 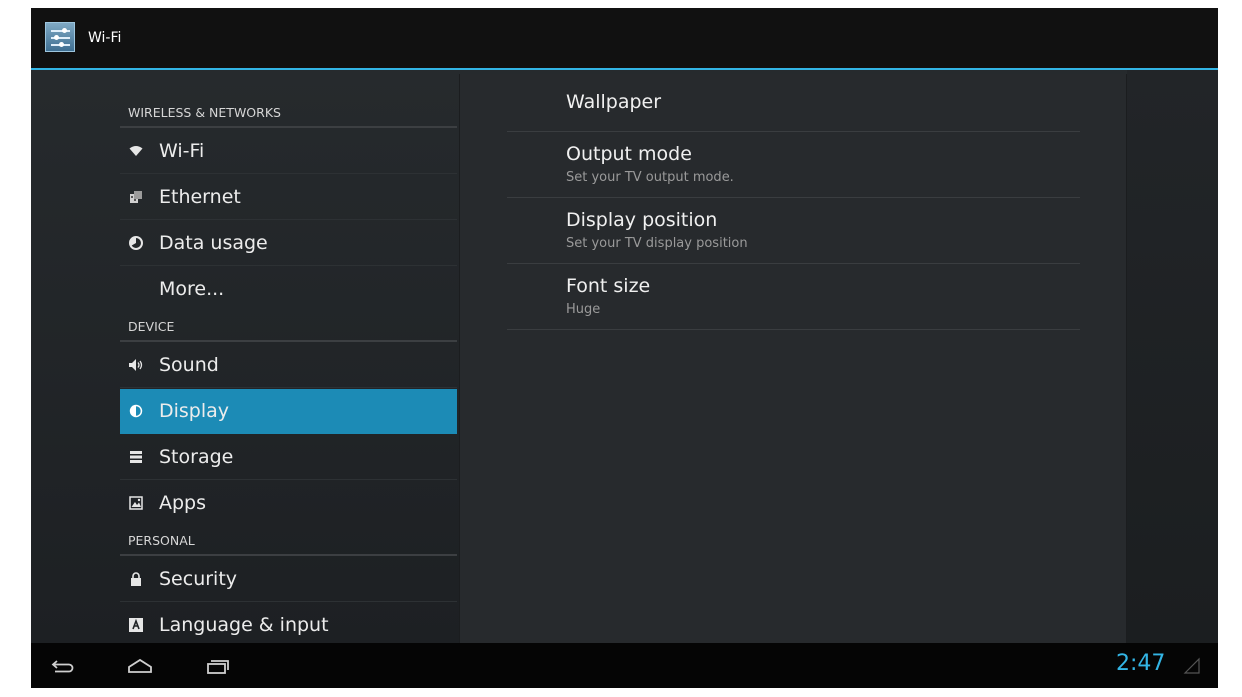 What do you see at coordinates (105, 38) in the screenshot?
I see `action-bar-title: Wi-Fi` at bounding box center [105, 38].